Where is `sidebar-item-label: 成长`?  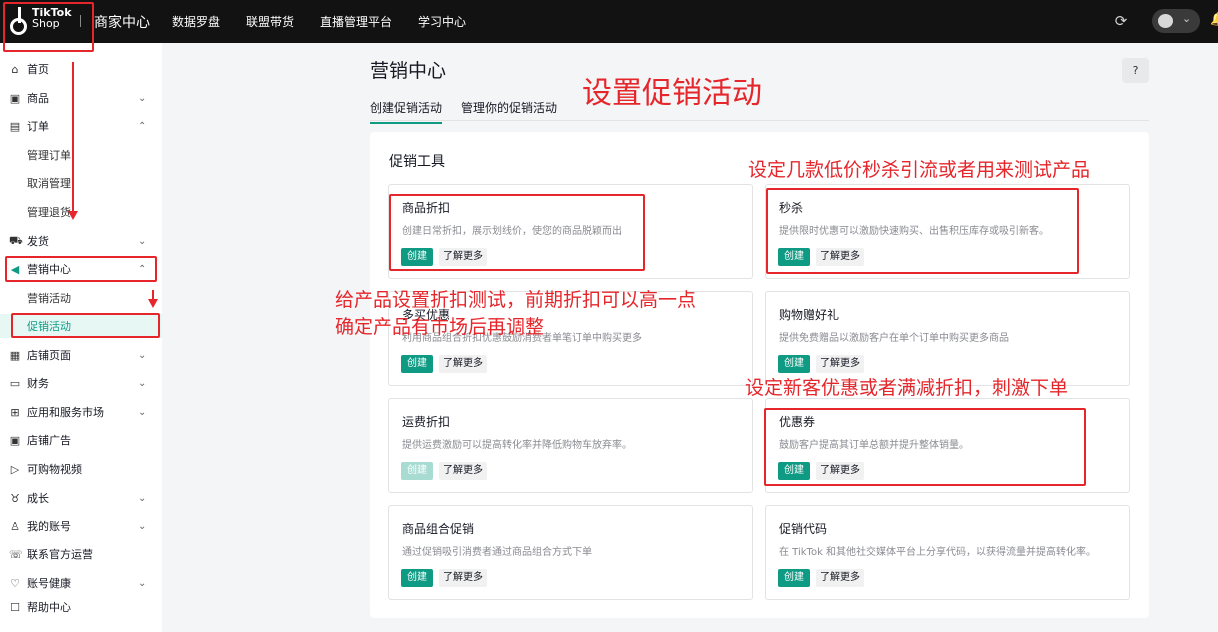 sidebar-item-label: 成长 is located at coordinates (38, 498).